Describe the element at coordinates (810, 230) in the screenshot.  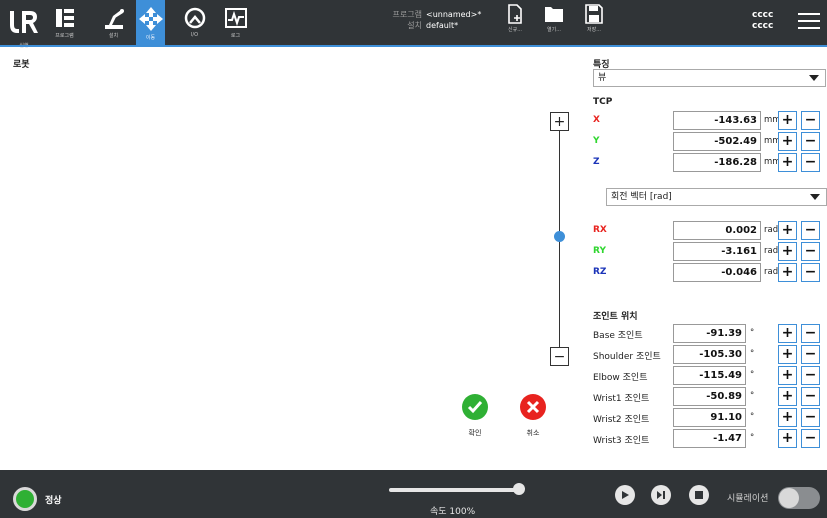
I see `tcp-rx-minus-button: −` at that location.